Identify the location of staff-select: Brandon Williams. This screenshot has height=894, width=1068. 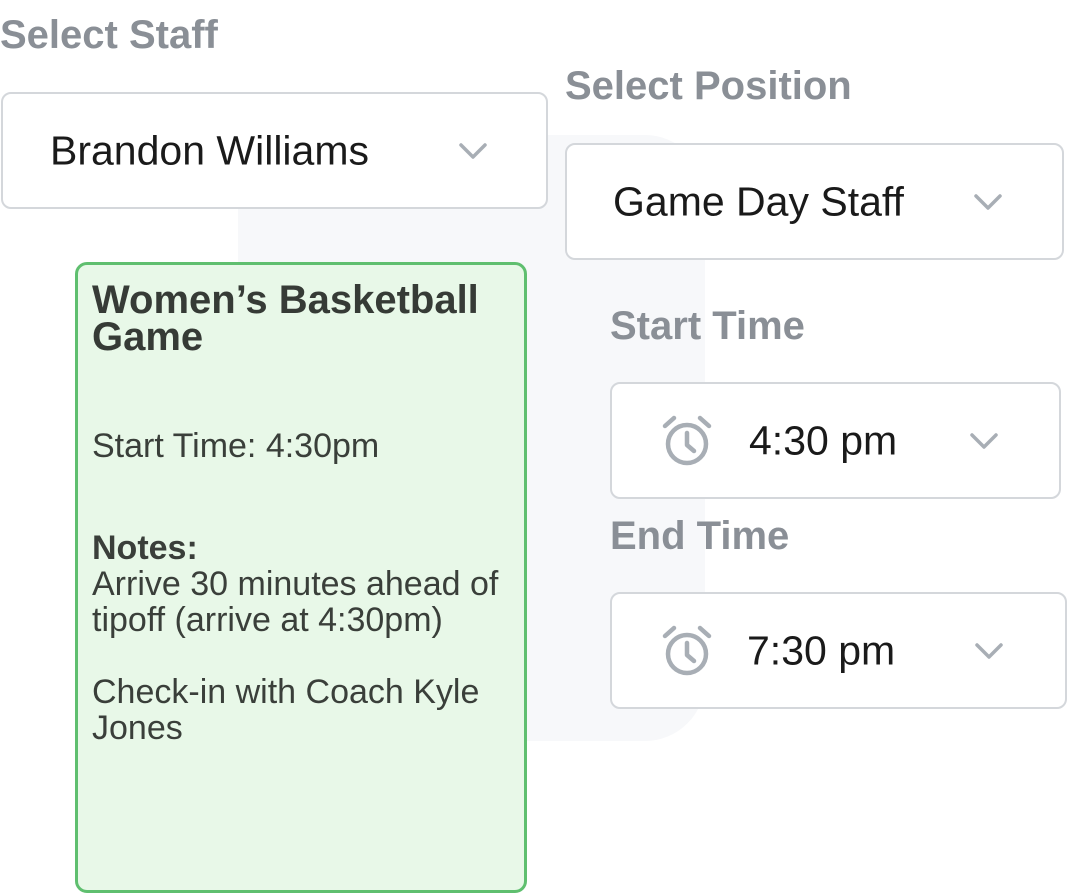
(274, 150).